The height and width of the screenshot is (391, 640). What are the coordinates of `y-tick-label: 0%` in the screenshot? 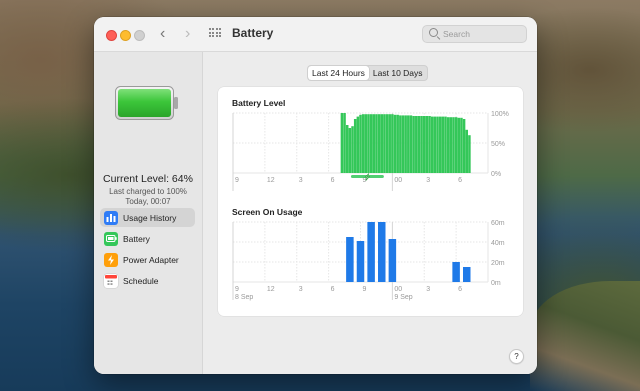 It's located at (496, 174).